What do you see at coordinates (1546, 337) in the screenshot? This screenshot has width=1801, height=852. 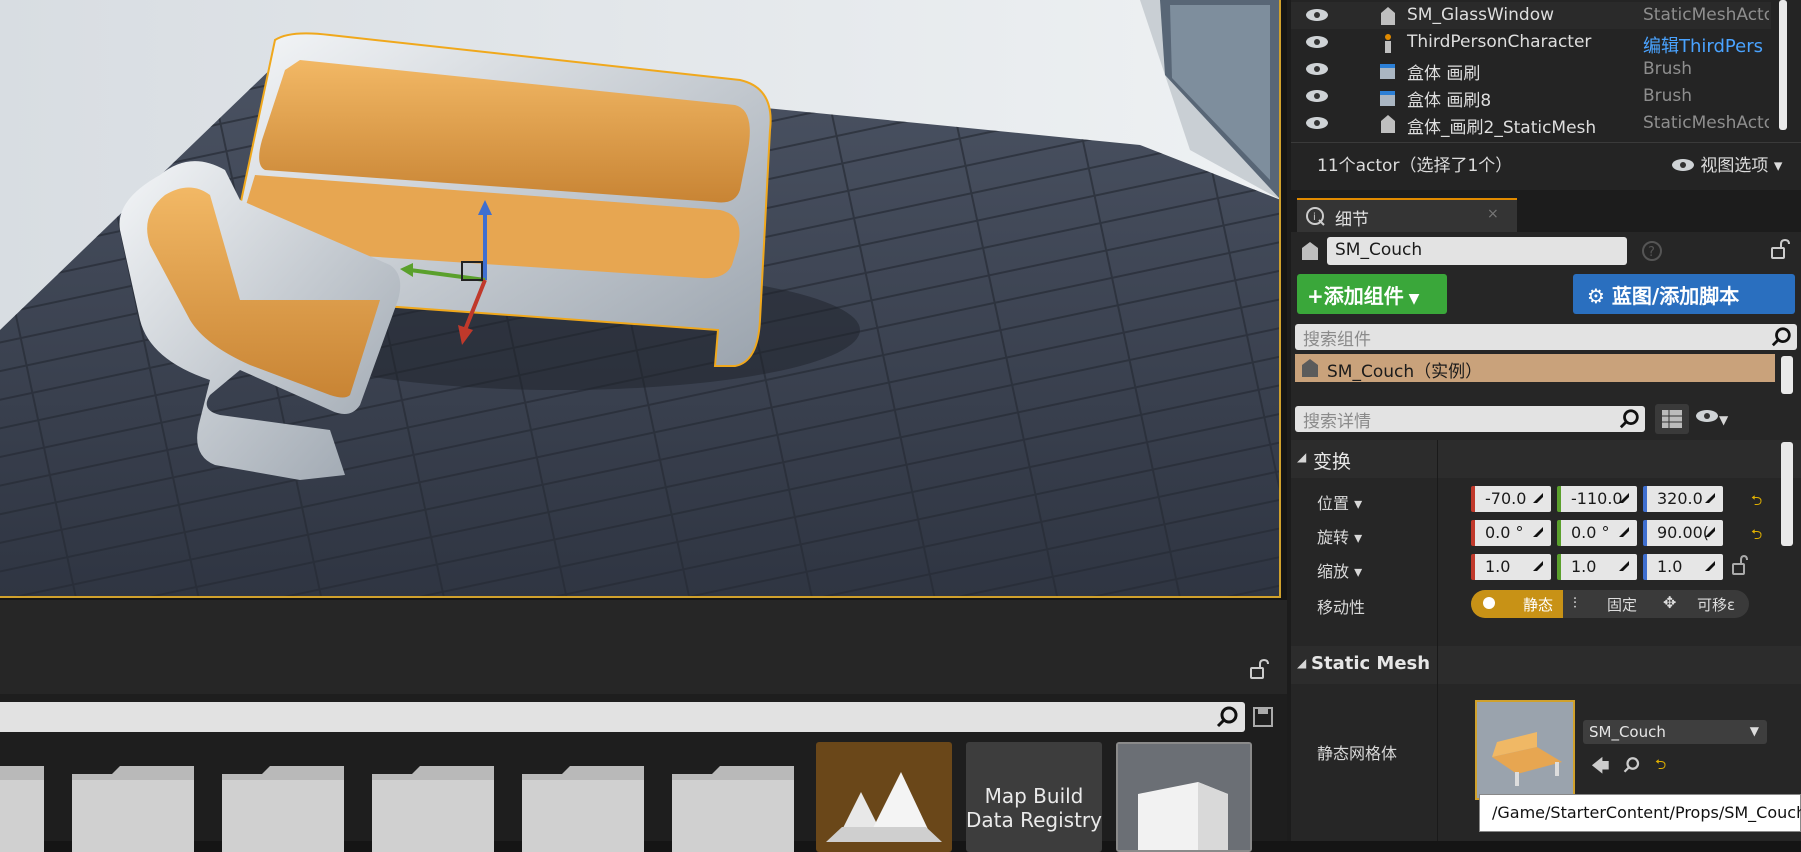 I see `search-components-input: 搜索组件` at bounding box center [1546, 337].